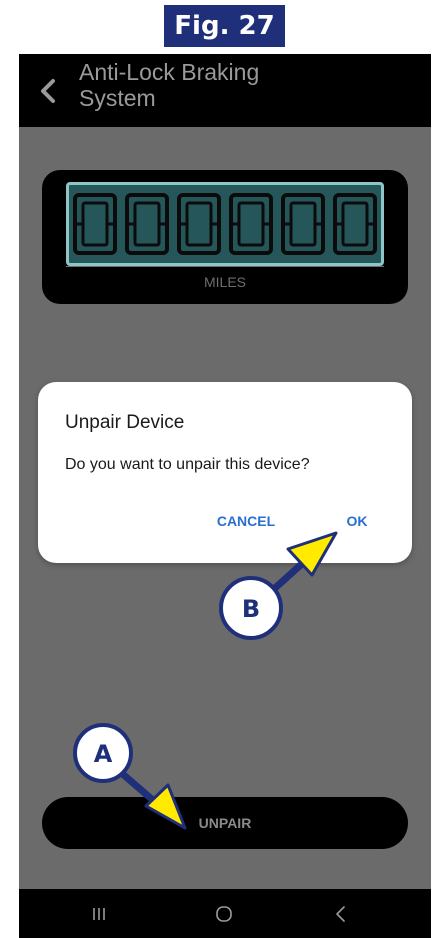 This screenshot has height=938, width=435. I want to click on page-title-line-1: Anti-Lock Braking, so click(169, 72).